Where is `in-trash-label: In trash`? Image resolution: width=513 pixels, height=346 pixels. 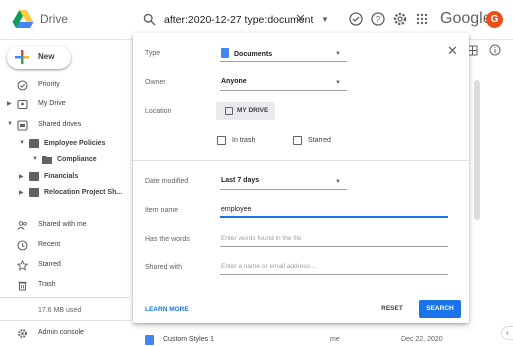 in-trash-label: In trash is located at coordinates (244, 140).